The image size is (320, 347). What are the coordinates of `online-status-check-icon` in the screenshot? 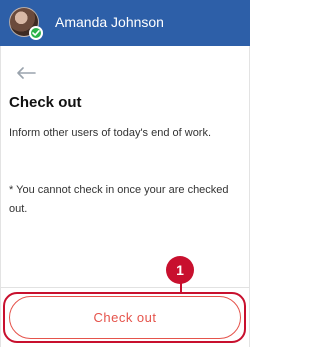 It's located at (36, 33).